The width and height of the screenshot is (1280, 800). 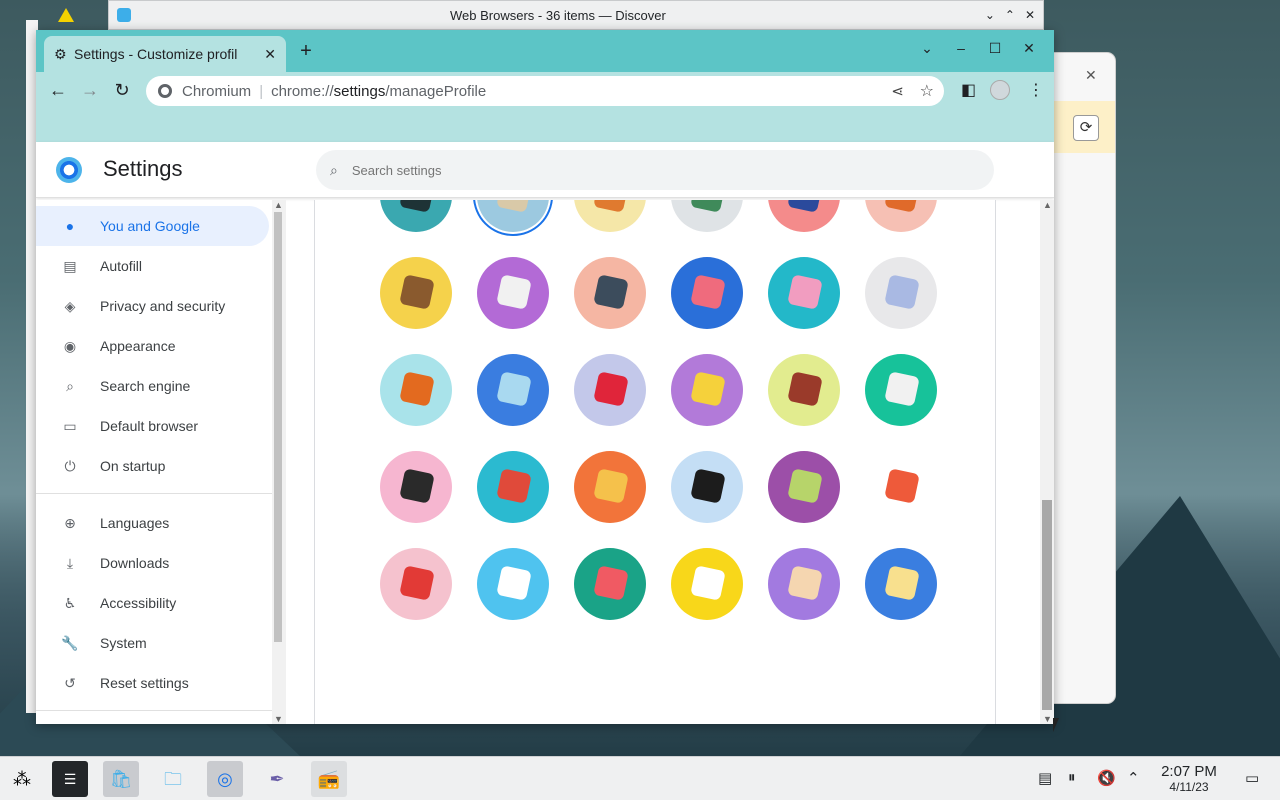 I want to click on settings-search-box: ⌕, so click(x=655, y=170).